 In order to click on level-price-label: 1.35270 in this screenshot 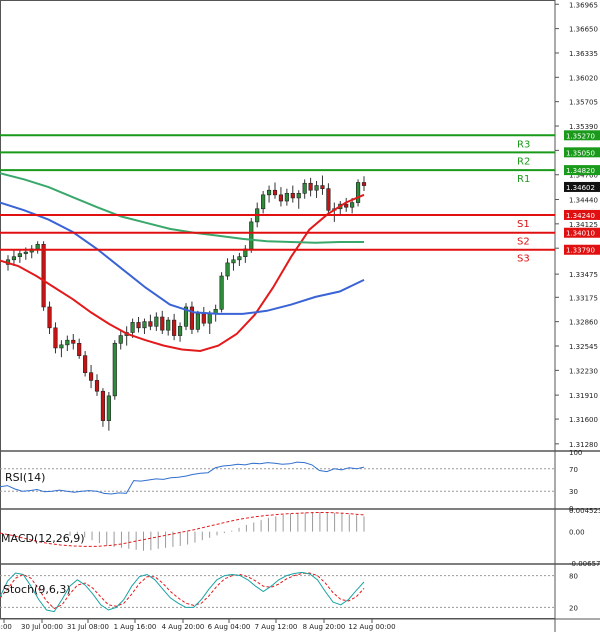, I will do `click(580, 136)`.